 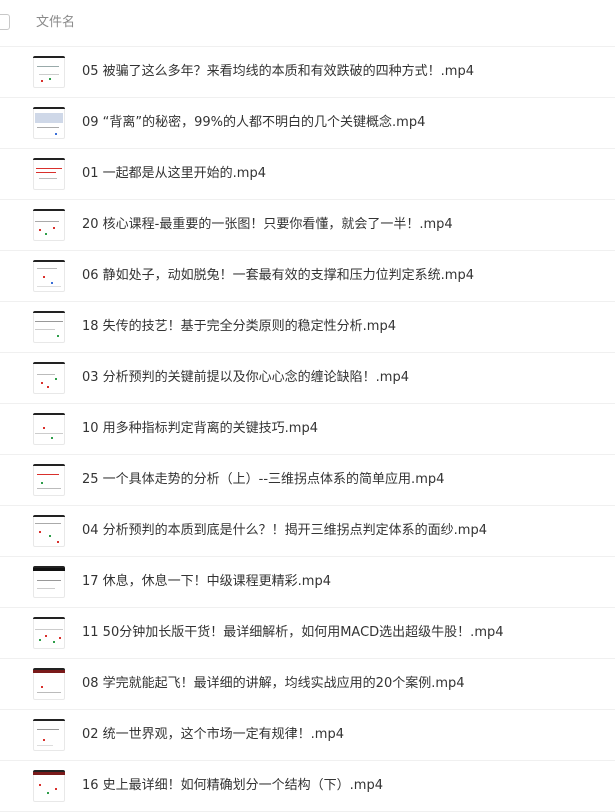 I want to click on file-row: 06 静如处子，动如脱兔！一套最有效的支撑和压力位判定系统.mp4, so click(x=307, y=276).